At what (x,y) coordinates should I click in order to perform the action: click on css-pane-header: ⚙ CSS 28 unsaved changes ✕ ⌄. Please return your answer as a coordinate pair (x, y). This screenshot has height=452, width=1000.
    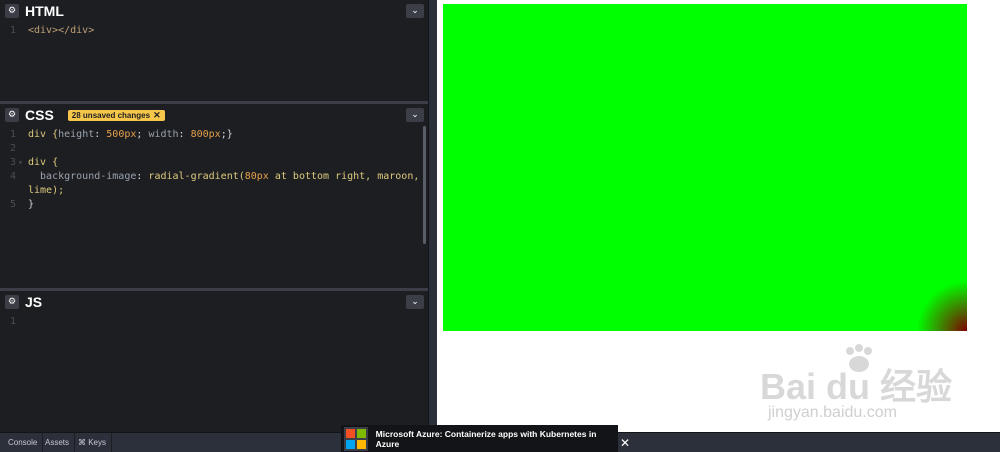
    Looking at the image, I should click on (214, 115).